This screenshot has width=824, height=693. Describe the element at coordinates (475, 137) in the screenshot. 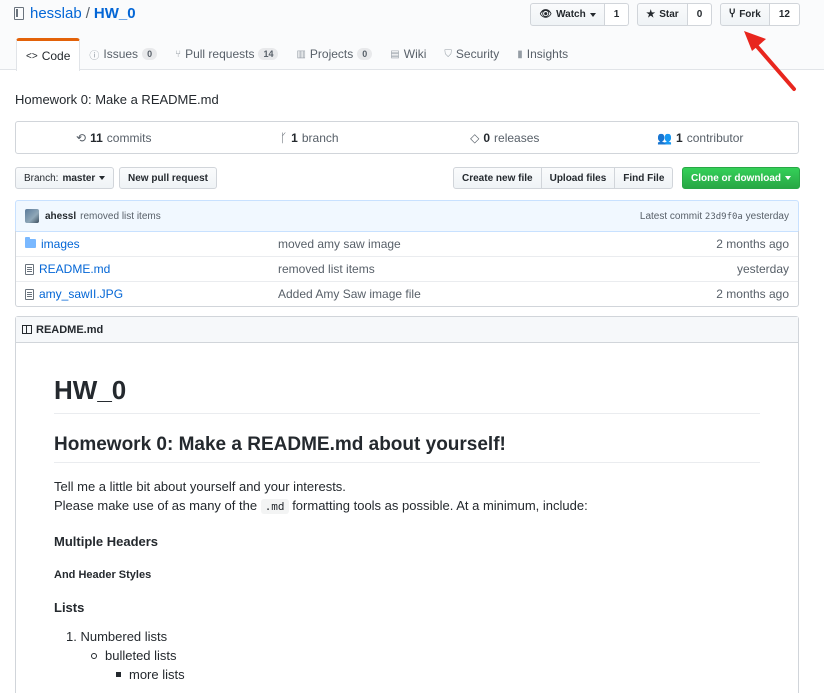

I see `tag-icon: ◇` at that location.